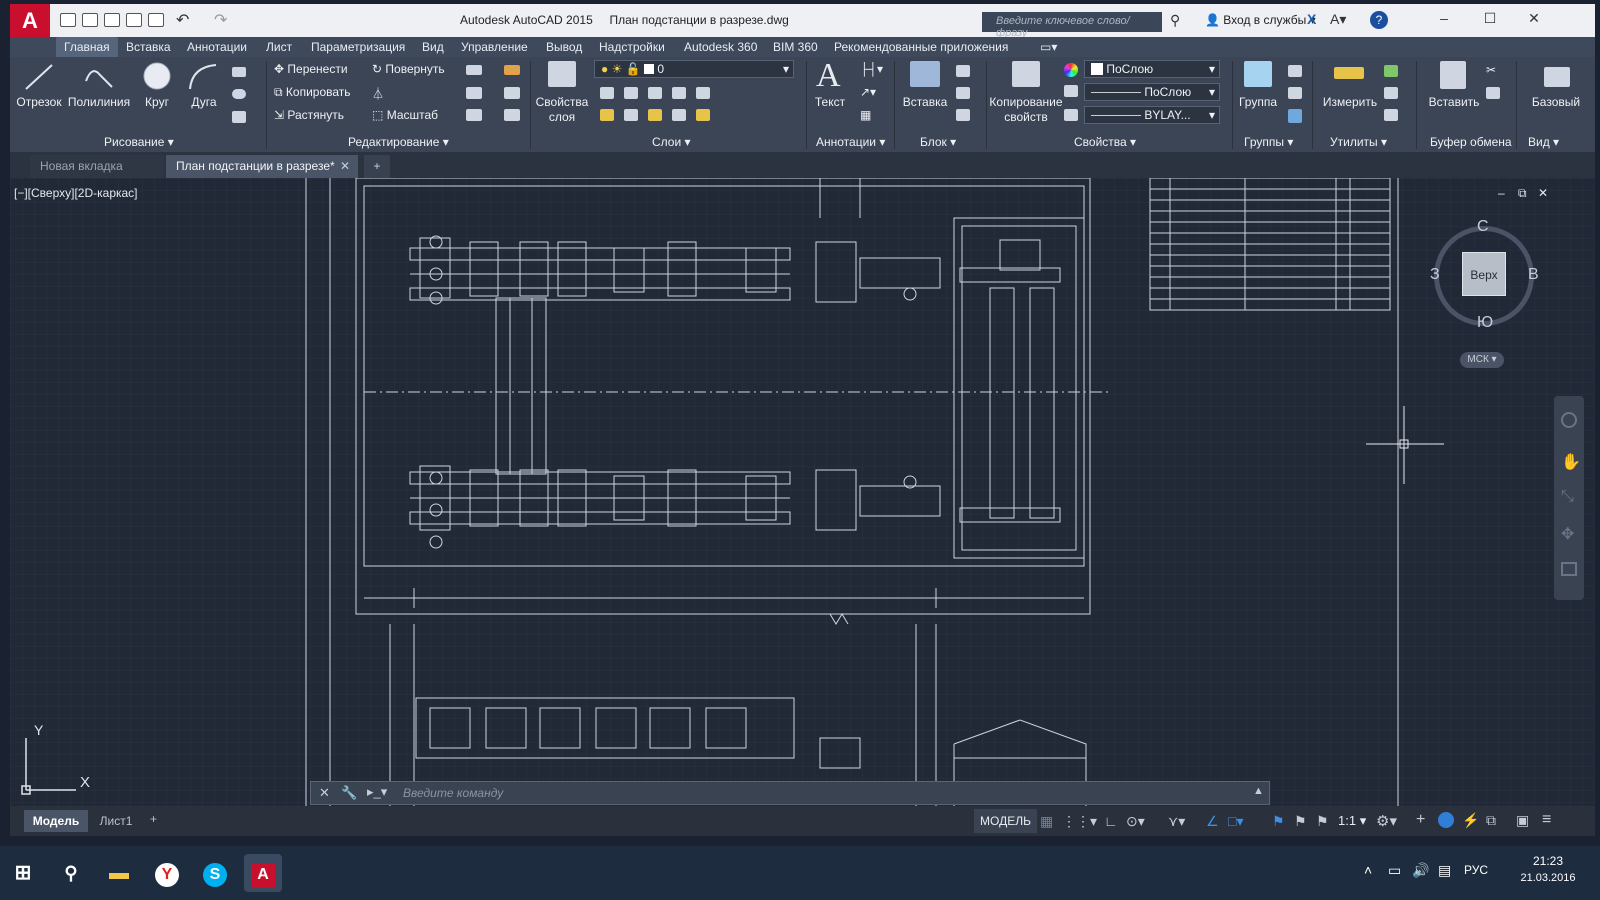 This screenshot has height=900, width=1600. Describe the element at coordinates (119, 873) in the screenshot. I see `file-explorer-icon: ▬` at that location.